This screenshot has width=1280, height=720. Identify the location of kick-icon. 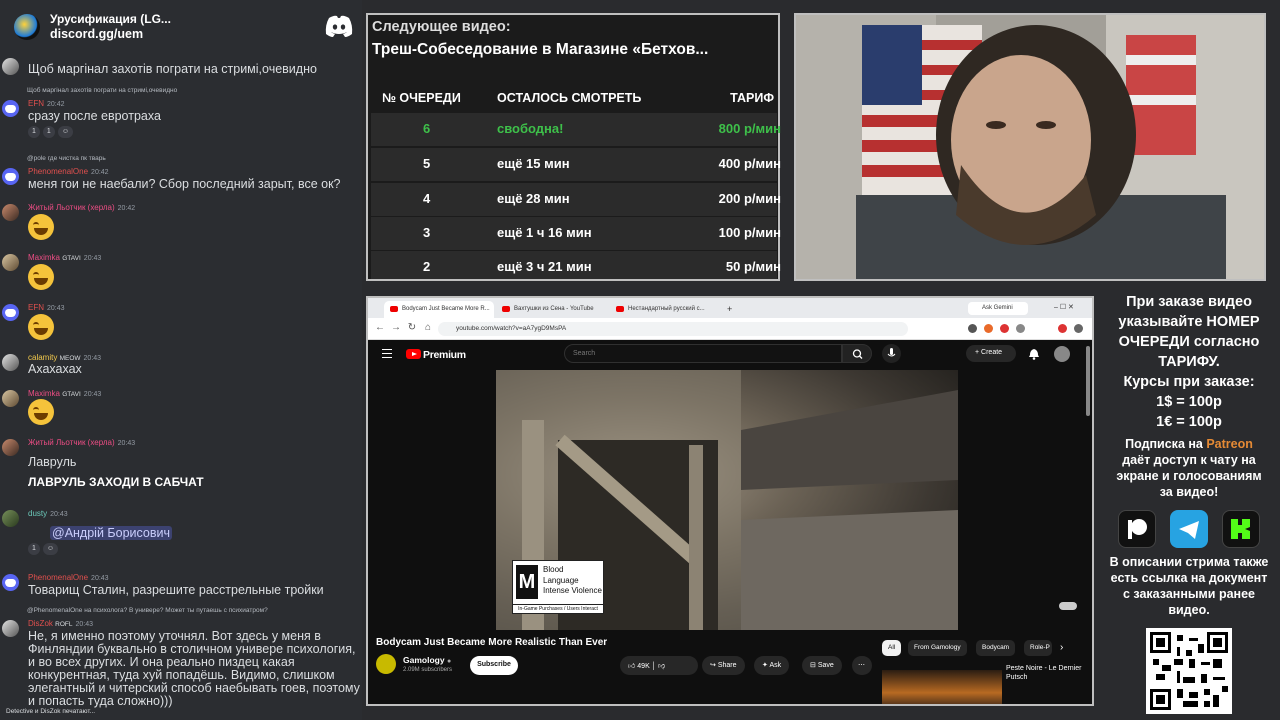
(1241, 529).